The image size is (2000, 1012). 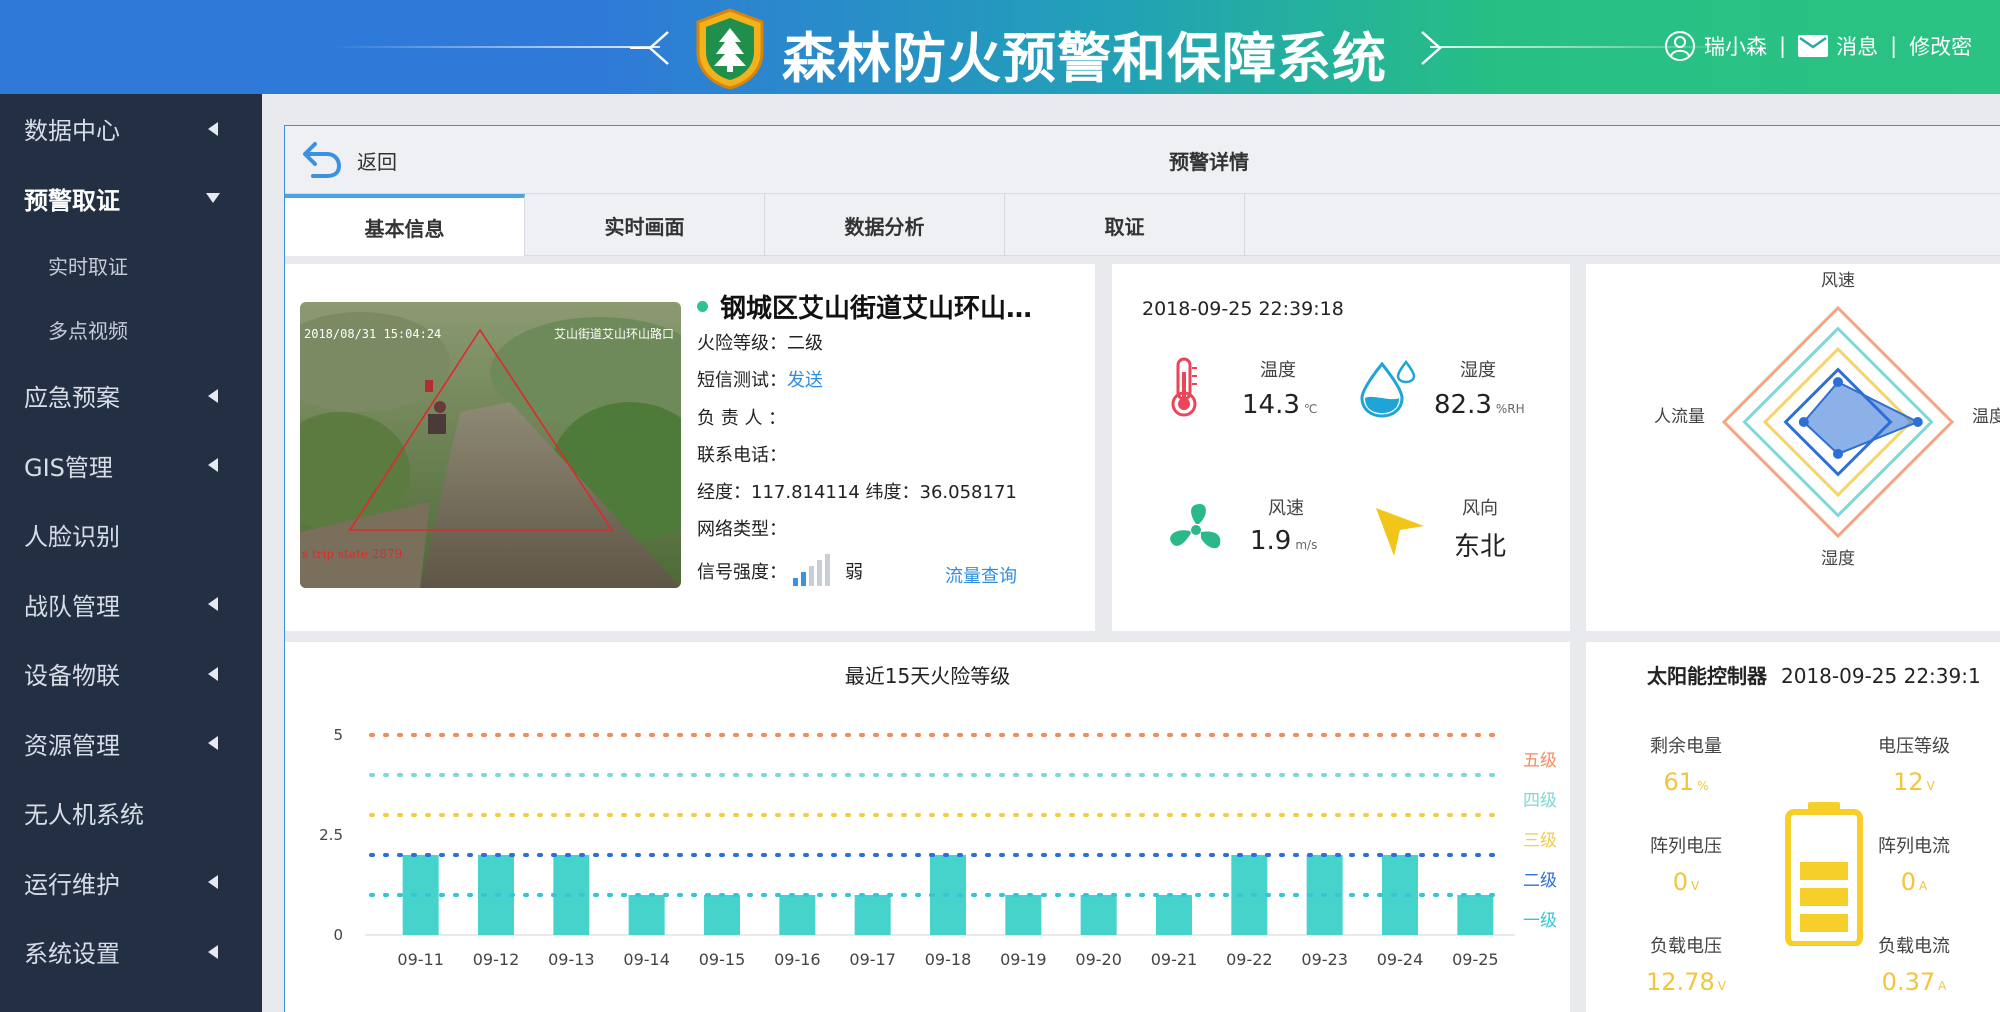 What do you see at coordinates (742, 454) in the screenshot?
I see `phone-row: 联系电话：` at bounding box center [742, 454].